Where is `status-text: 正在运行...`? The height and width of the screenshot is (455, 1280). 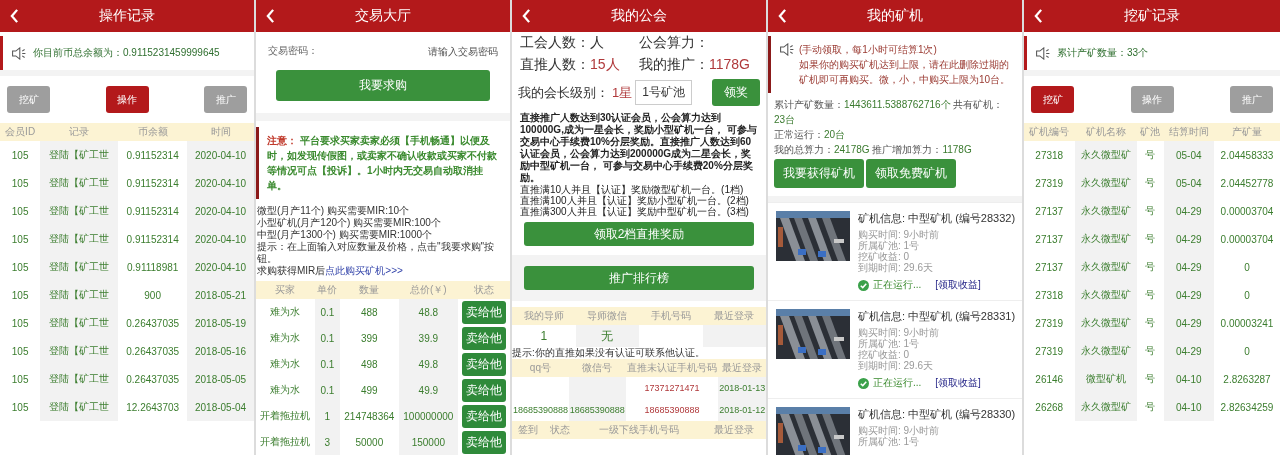 status-text: 正在运行... is located at coordinates (897, 383).